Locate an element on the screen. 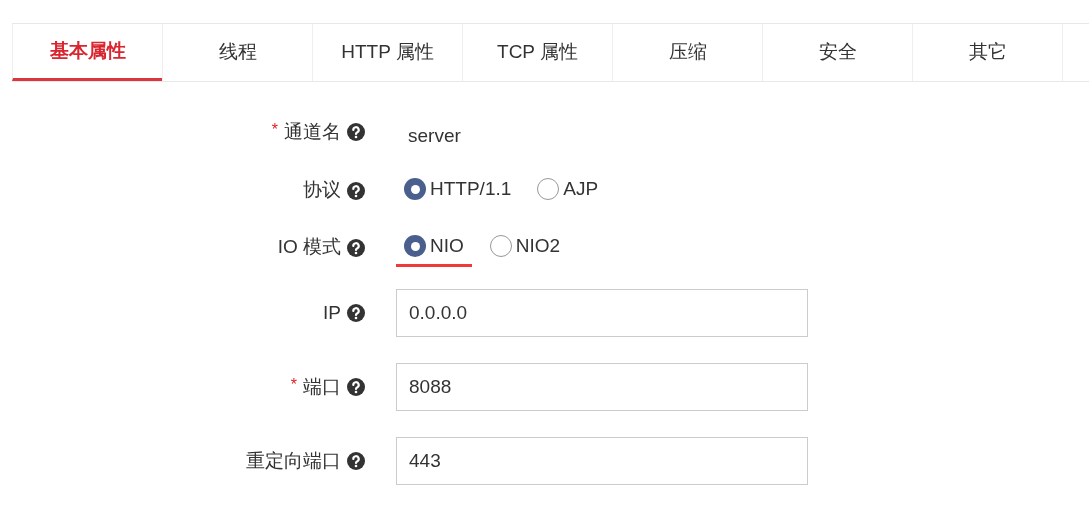  tab: 线程 is located at coordinates (237, 52).